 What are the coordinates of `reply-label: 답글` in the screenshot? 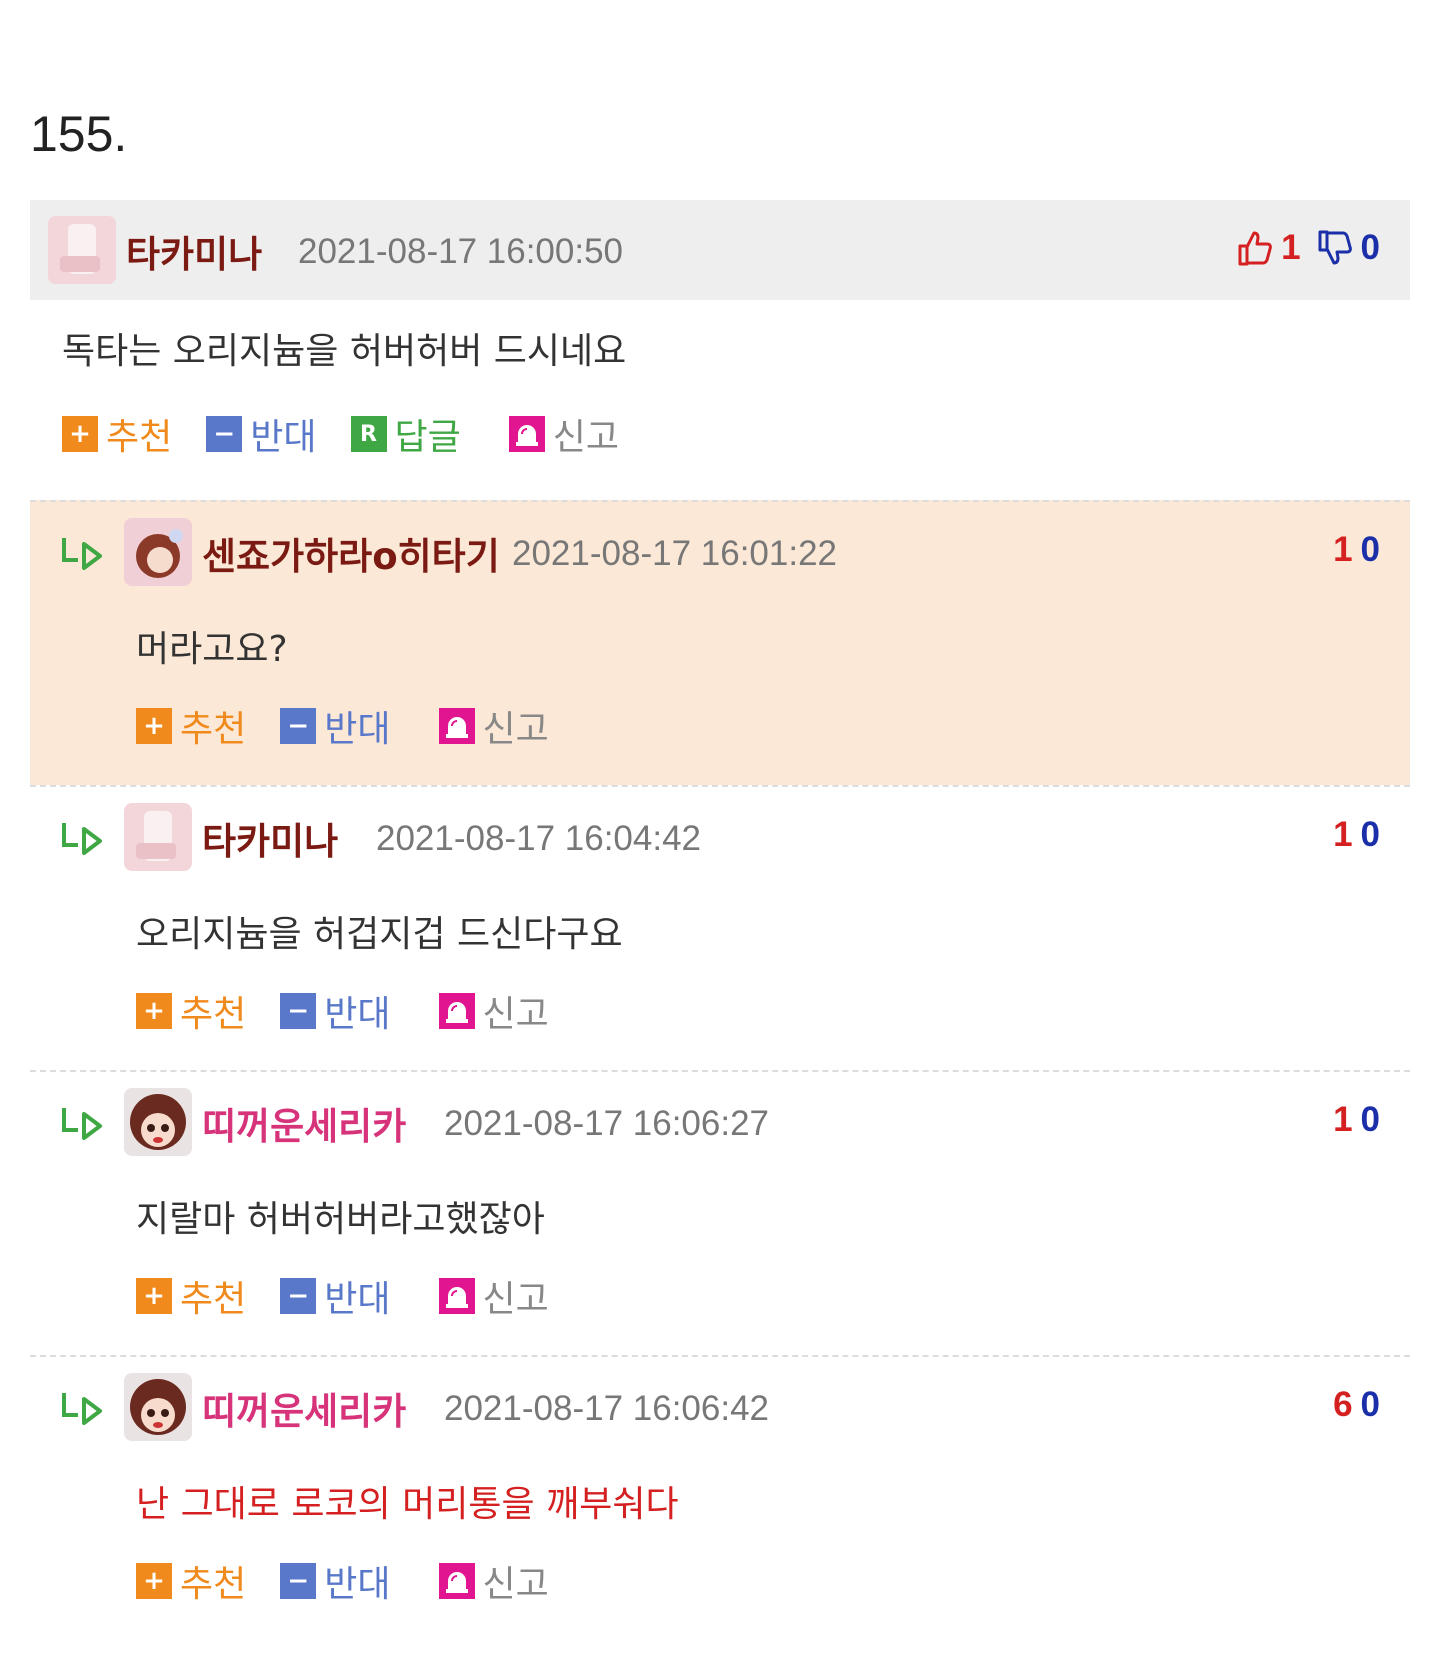 It's located at (427, 437).